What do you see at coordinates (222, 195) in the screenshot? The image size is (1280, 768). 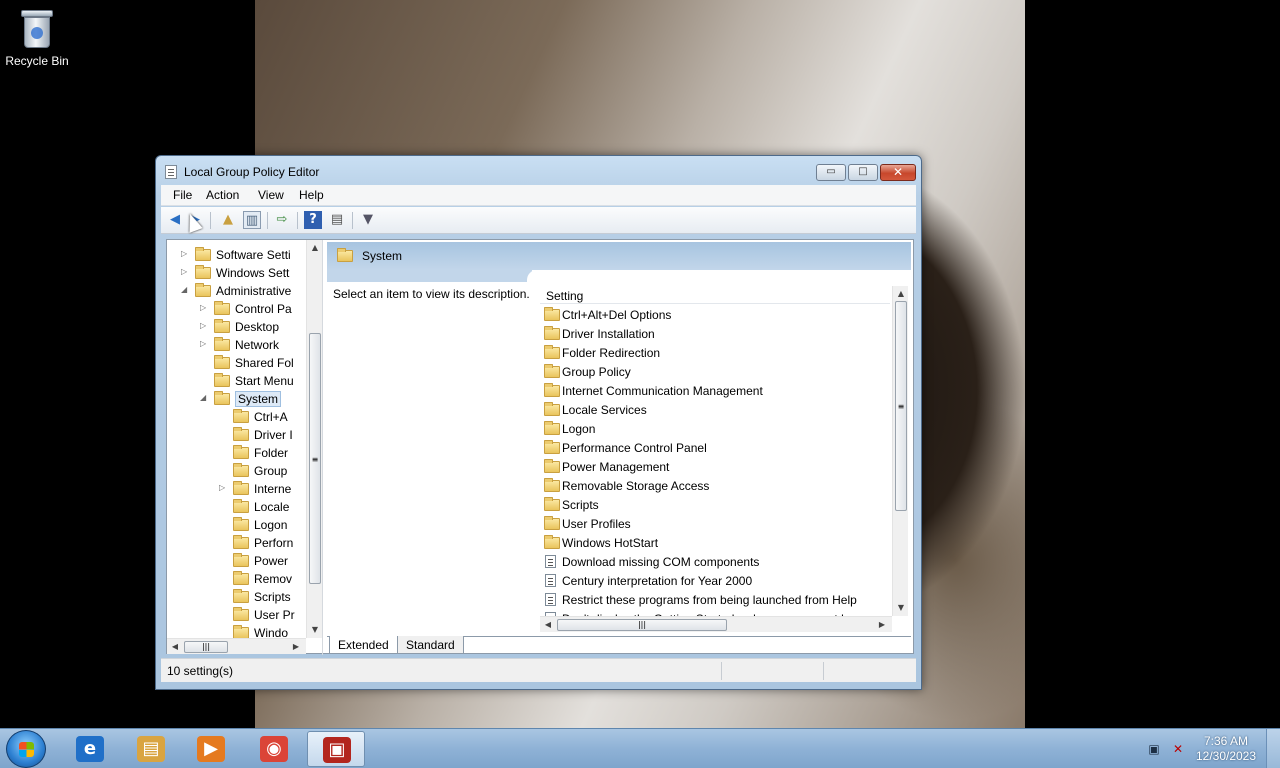 I see `menu-action: Action` at bounding box center [222, 195].